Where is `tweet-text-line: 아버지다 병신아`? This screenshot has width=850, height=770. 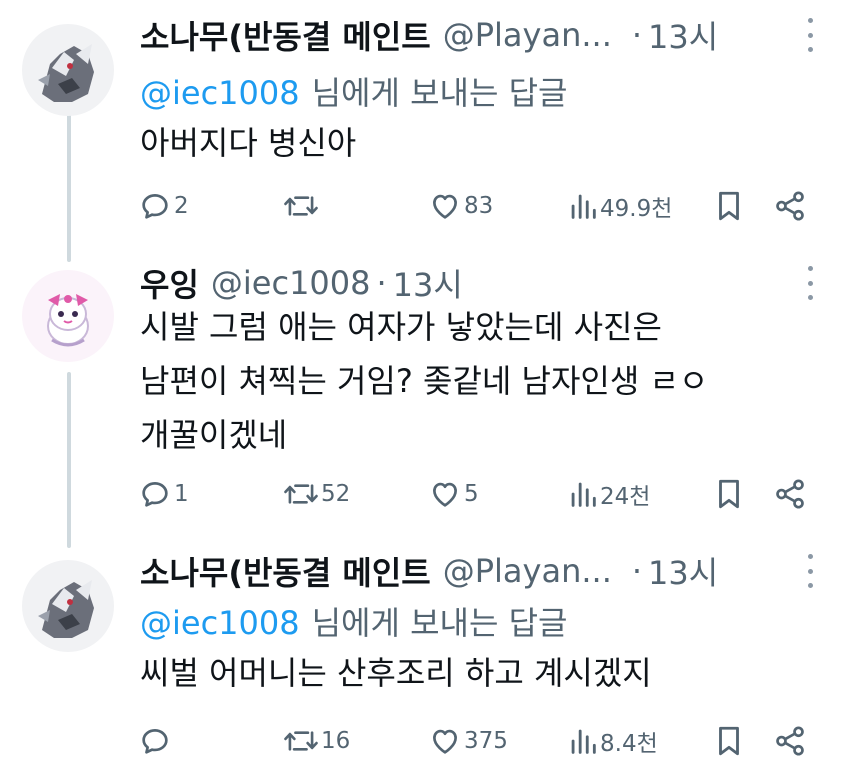
tweet-text-line: 아버지다 병신아 is located at coordinates (248, 143).